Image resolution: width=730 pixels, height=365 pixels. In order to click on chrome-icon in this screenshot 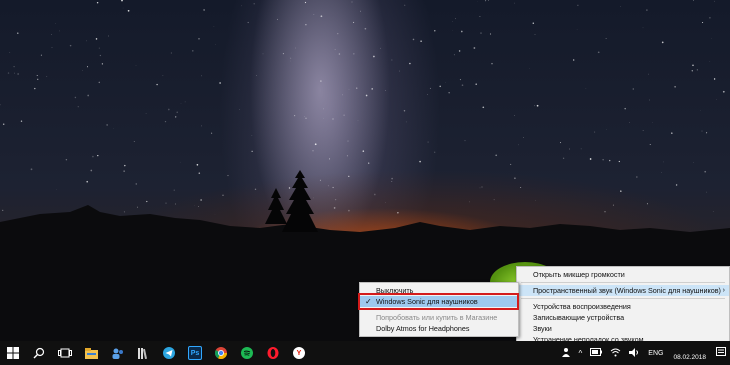, I will do `click(221, 353)`.